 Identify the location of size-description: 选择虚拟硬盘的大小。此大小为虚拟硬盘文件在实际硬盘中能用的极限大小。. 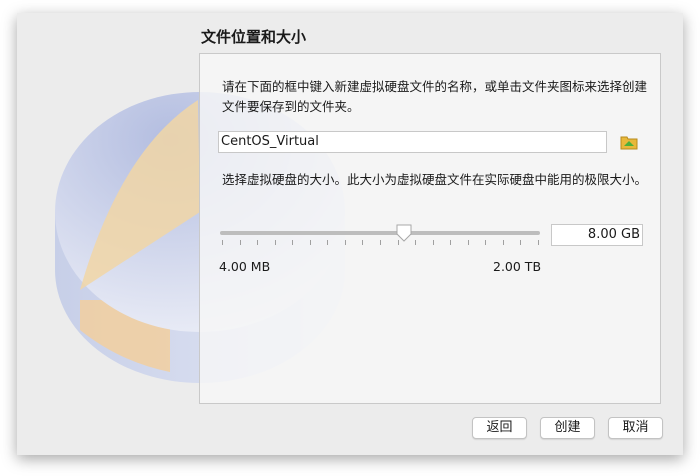
(435, 179).